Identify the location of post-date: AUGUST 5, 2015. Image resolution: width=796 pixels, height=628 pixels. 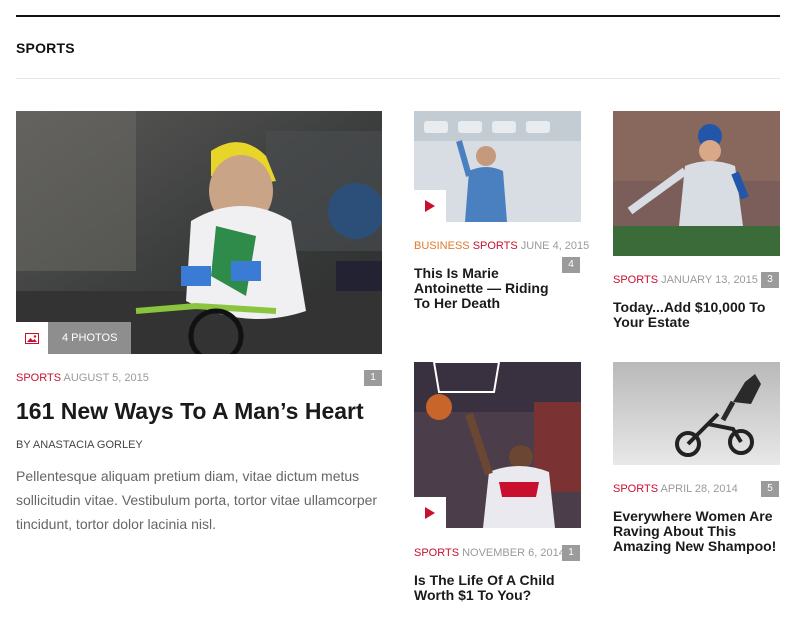
(106, 378).